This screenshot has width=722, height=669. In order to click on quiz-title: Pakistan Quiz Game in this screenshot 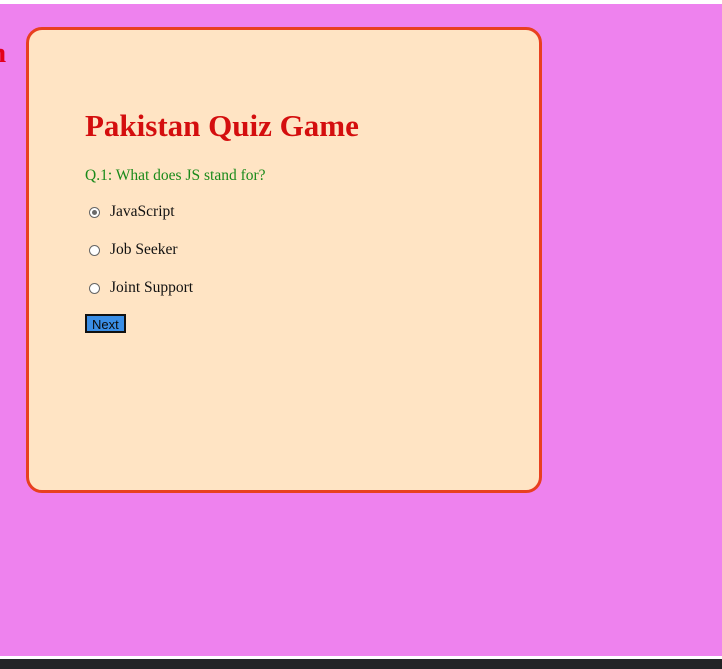, I will do `click(222, 125)`.